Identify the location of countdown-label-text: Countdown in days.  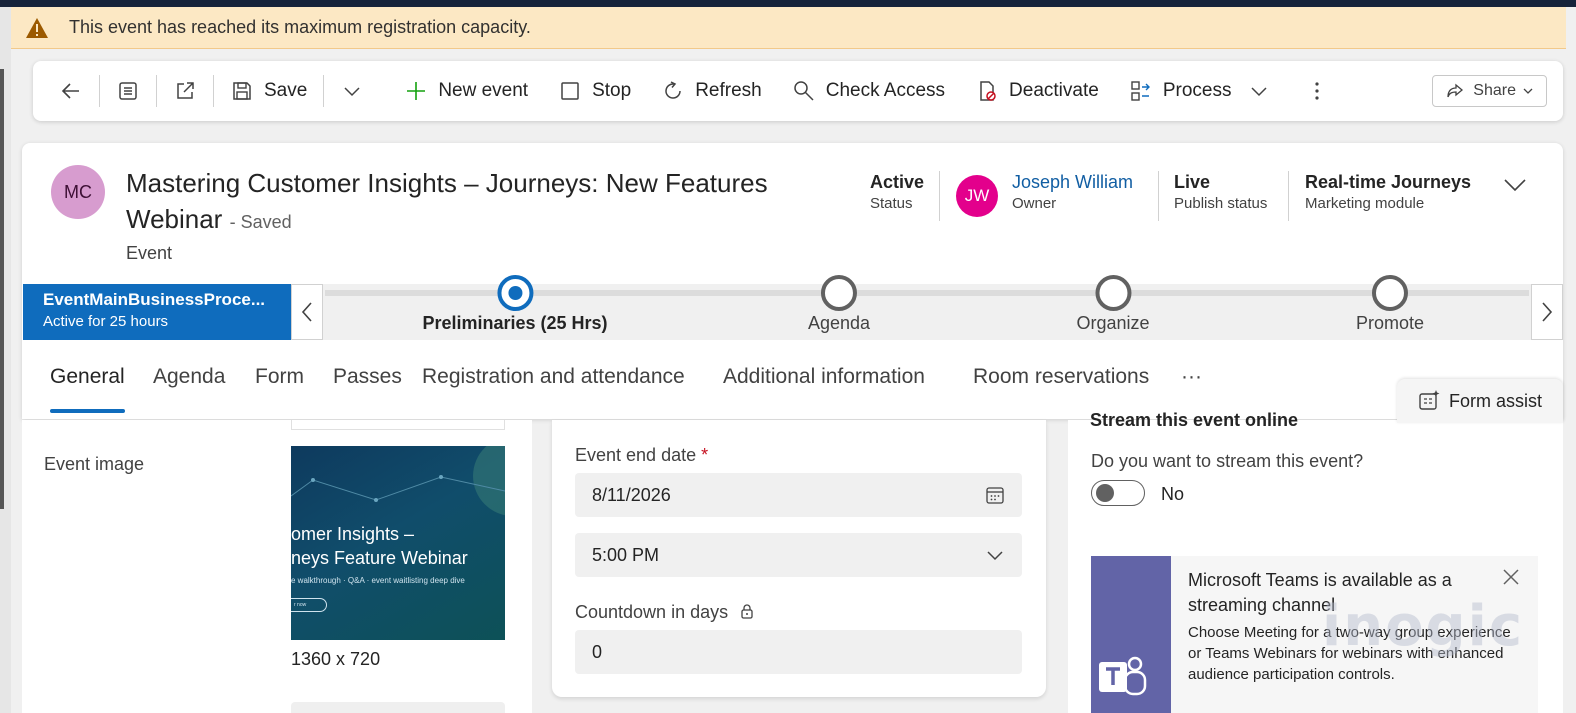
(652, 612).